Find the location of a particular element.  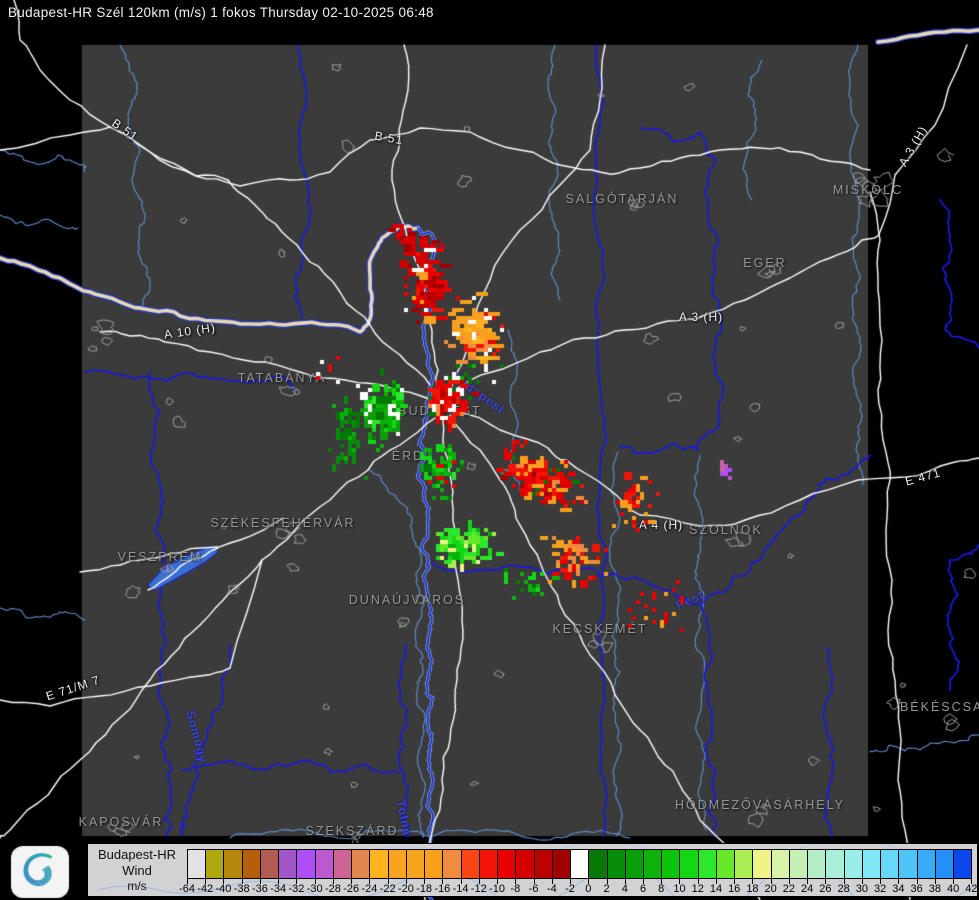

legend-unit: m/s is located at coordinates (137, 886).